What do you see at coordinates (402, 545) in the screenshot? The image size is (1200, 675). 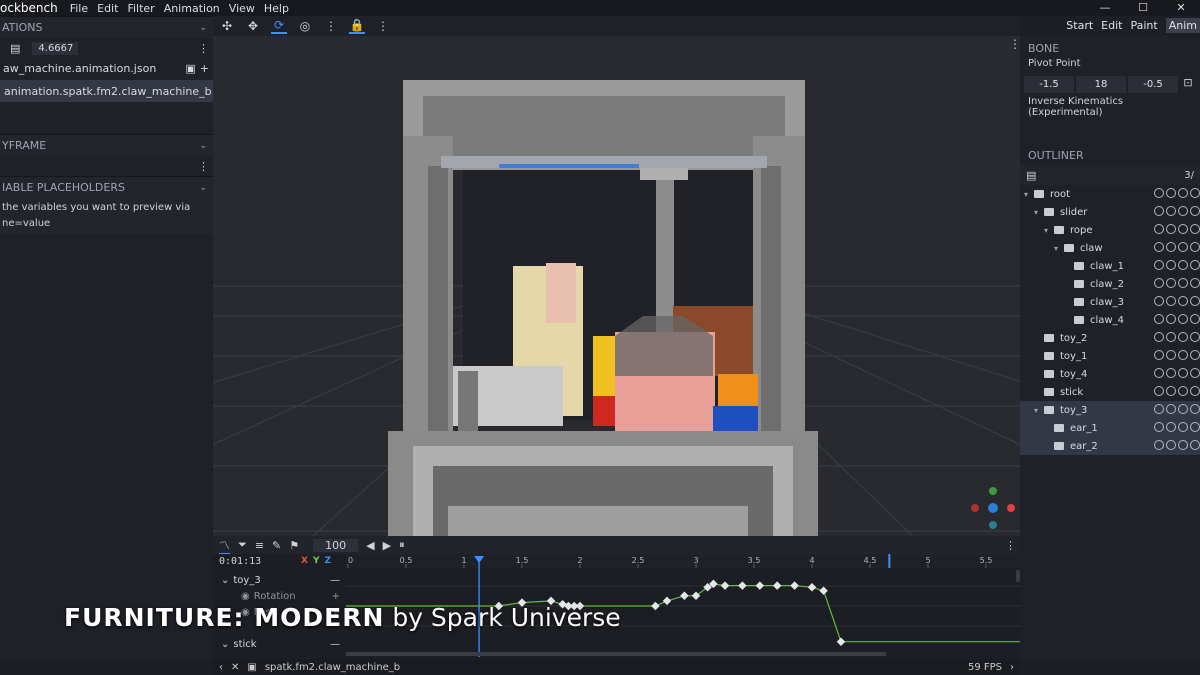 I see `pause-icon: ⏸` at bounding box center [402, 545].